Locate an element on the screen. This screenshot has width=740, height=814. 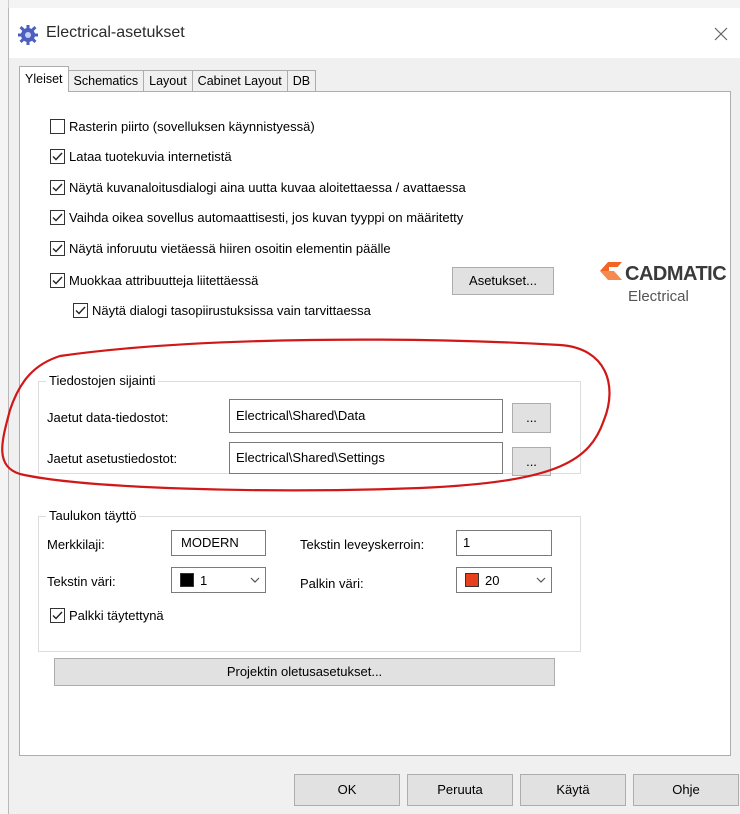
tab-db: DB is located at coordinates (301, 81).